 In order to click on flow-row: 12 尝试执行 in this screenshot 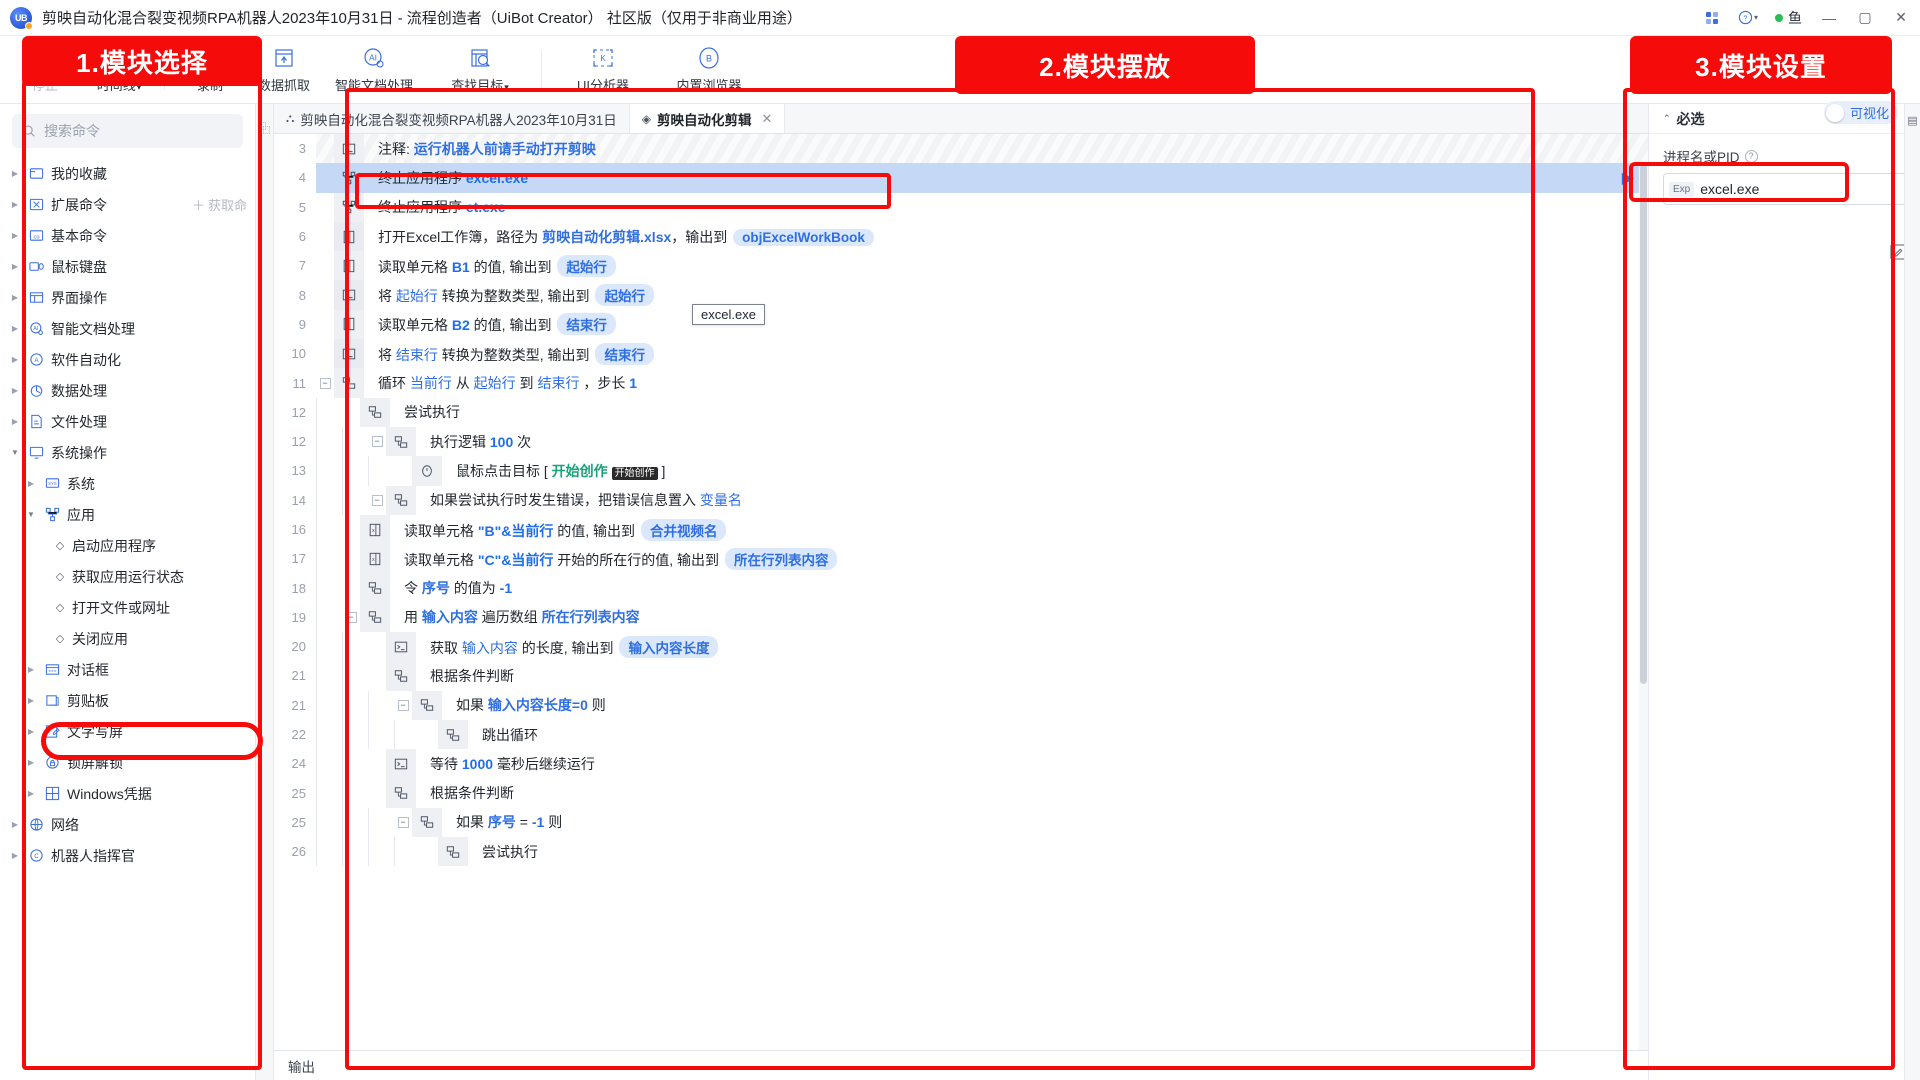, I will do `click(961, 412)`.